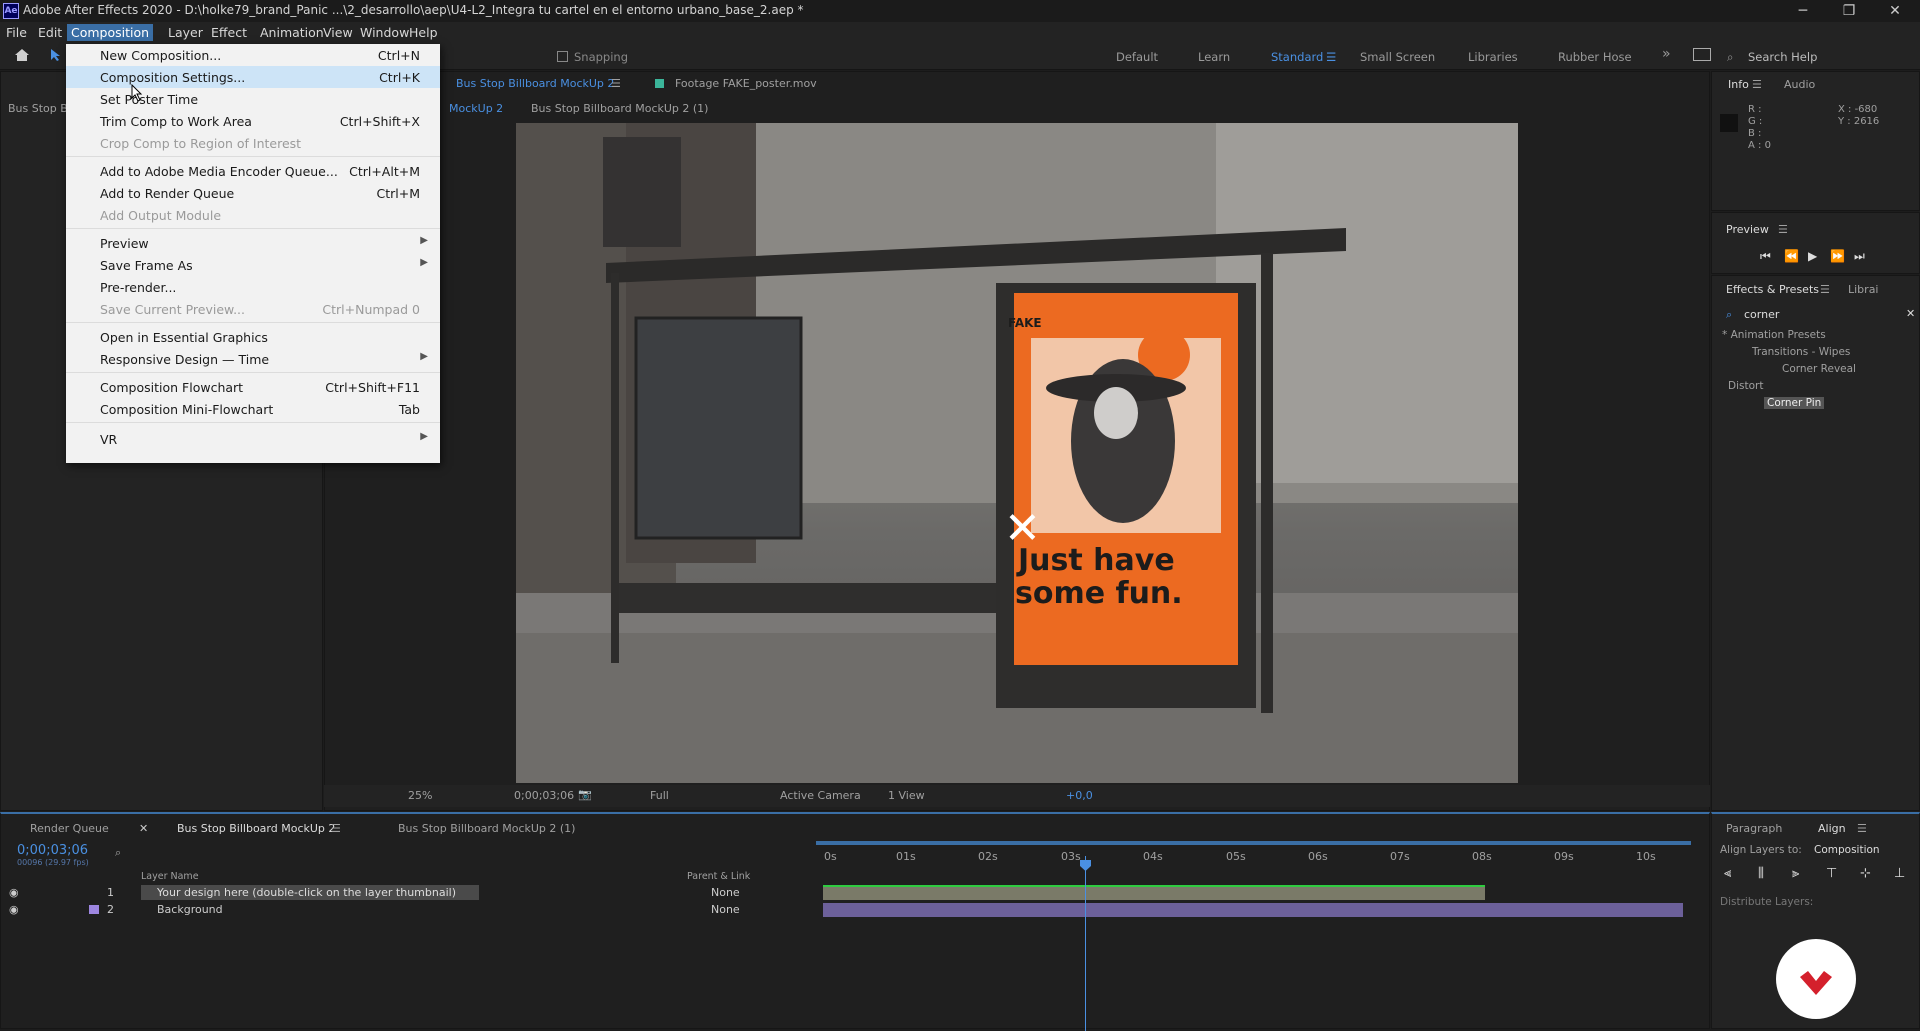  Describe the element at coordinates (619, 108) in the screenshot. I see `breadcrumb-comp-nested: Bus Stop Billboard MockUp 2 (1)` at that location.